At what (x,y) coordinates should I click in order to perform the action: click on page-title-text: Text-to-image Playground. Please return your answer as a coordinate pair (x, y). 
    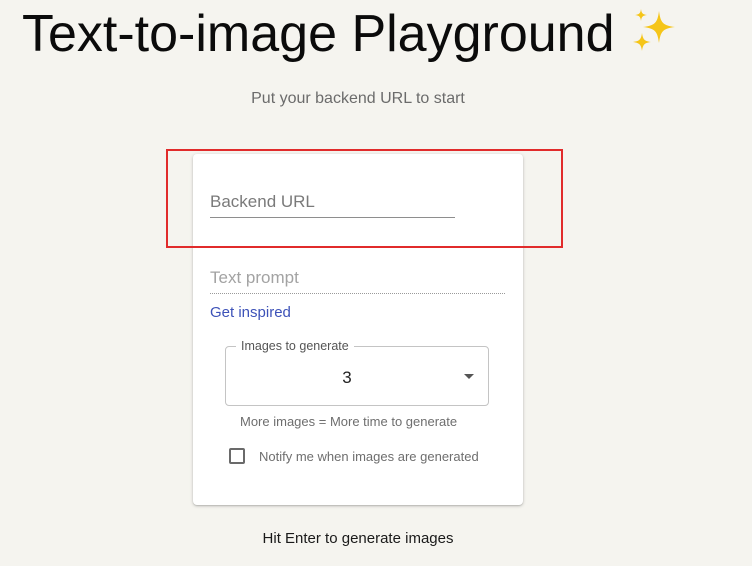
    Looking at the image, I should click on (318, 34).